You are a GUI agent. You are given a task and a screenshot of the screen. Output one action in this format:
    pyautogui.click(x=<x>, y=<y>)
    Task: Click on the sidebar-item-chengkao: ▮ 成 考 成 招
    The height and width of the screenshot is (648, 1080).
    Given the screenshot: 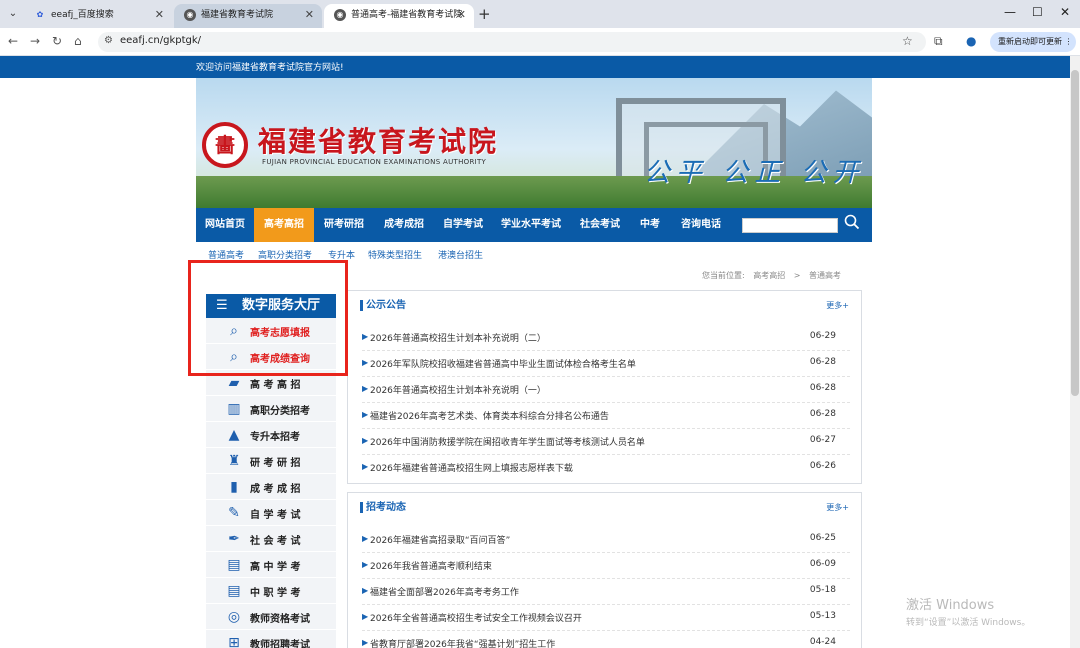 What is the action you would take?
    pyautogui.click(x=271, y=487)
    